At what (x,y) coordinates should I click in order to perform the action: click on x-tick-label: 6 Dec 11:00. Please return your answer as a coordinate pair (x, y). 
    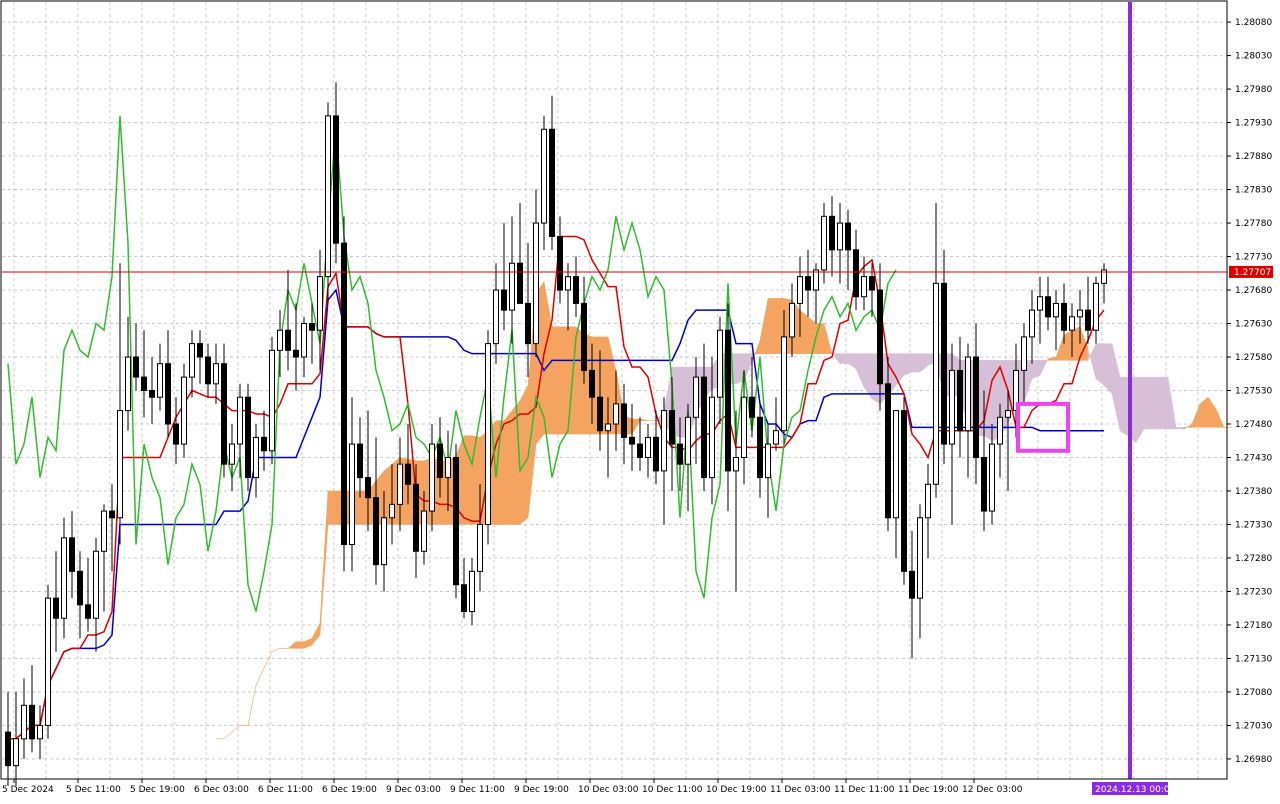
    Looking at the image, I should click on (285, 790).